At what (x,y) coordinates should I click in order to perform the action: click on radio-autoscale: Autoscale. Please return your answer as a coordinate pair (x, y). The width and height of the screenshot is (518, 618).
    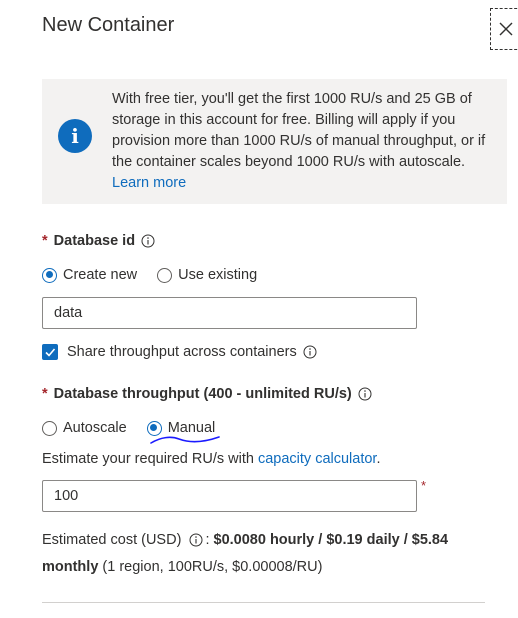
    Looking at the image, I should click on (84, 428).